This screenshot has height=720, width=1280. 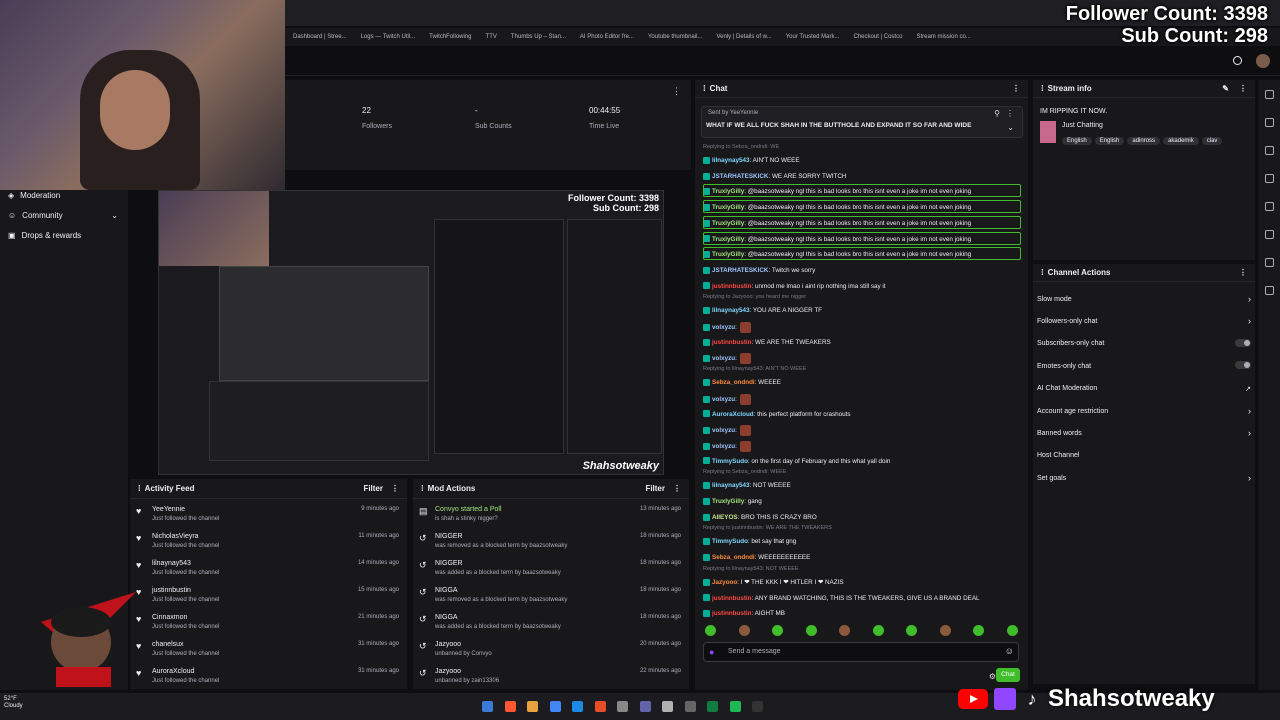 I want to click on chat-message: Sebza_ondndi: WEEEEEEEEEEE, so click(x=862, y=557).